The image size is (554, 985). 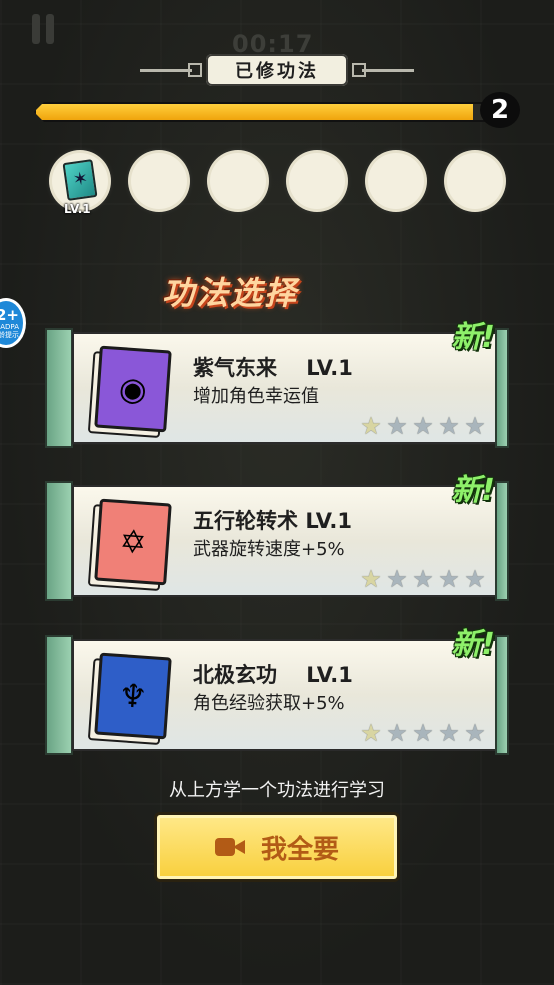 I want to click on experience-track, so click(x=271, y=112).